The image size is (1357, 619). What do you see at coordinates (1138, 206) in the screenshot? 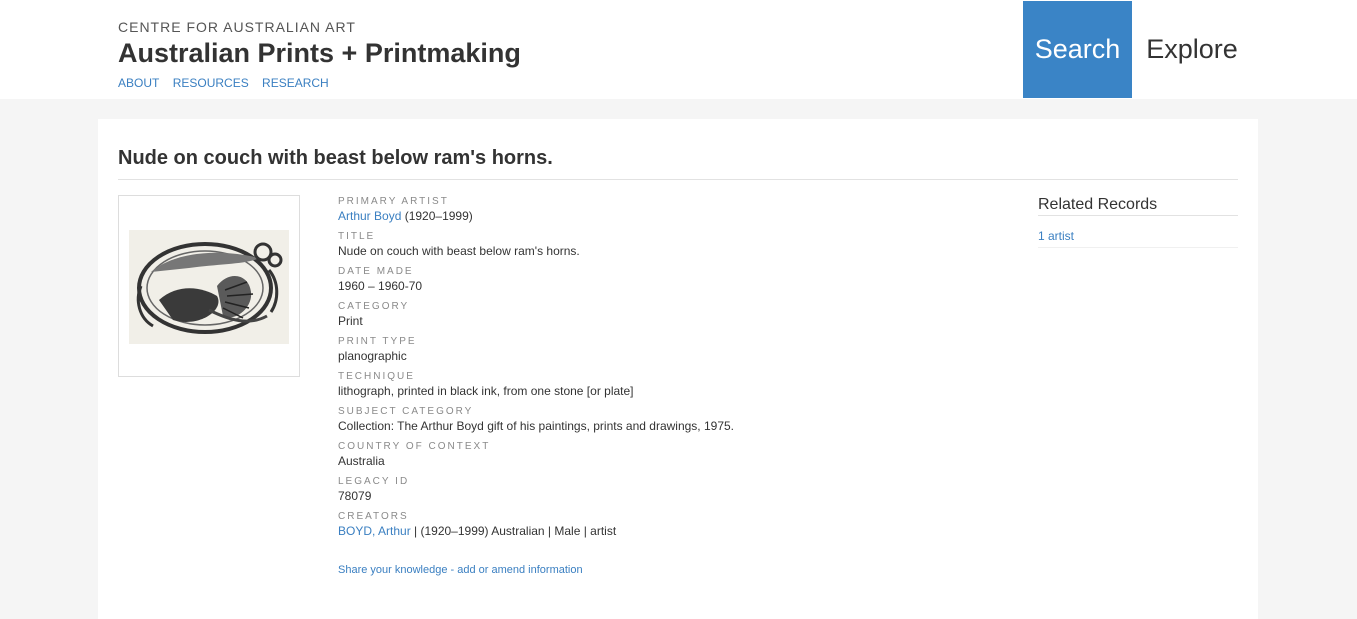
I see `related-records-heading: Related Records` at bounding box center [1138, 206].